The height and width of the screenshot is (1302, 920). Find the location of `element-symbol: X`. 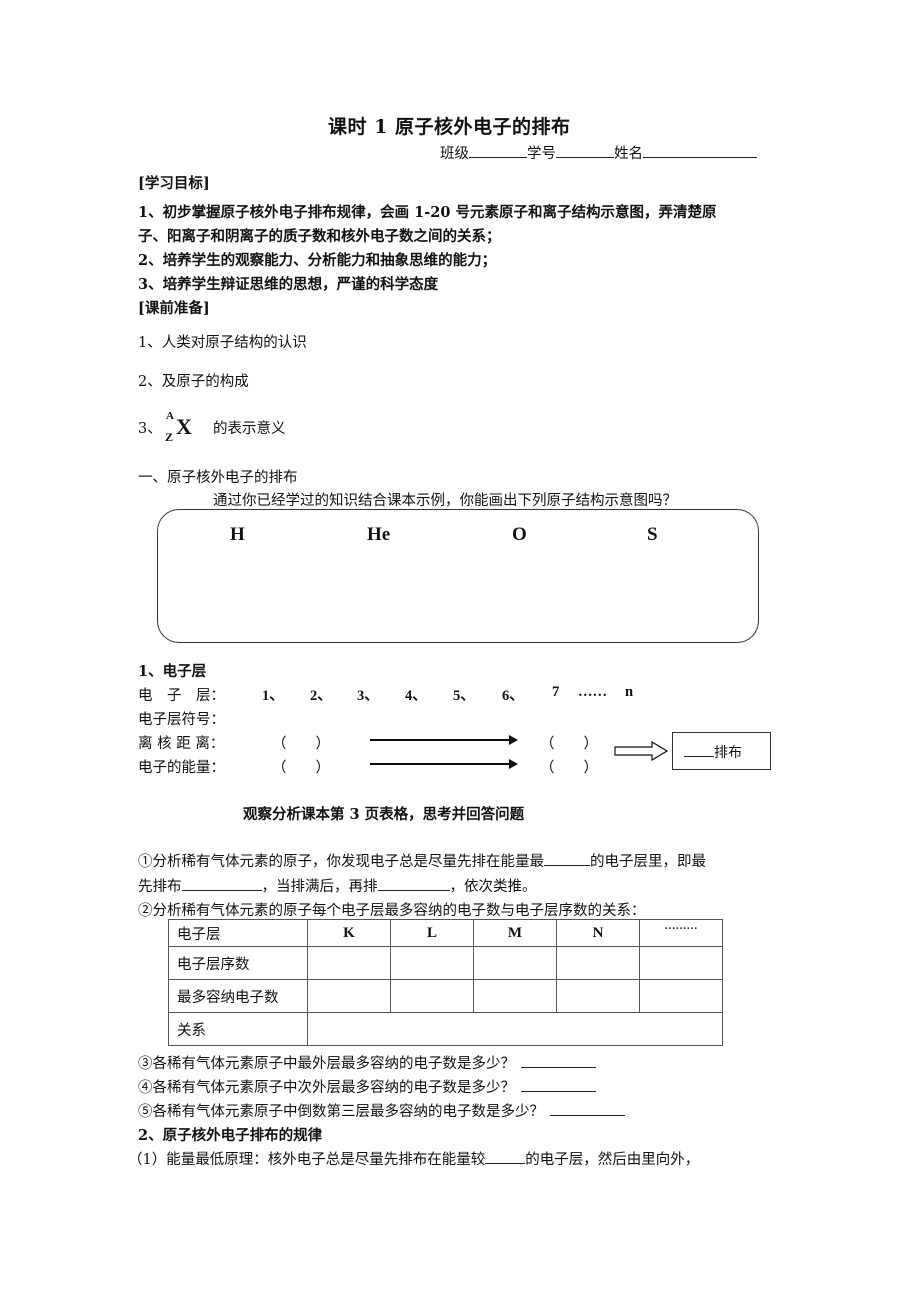

element-symbol: X is located at coordinates (184, 426).